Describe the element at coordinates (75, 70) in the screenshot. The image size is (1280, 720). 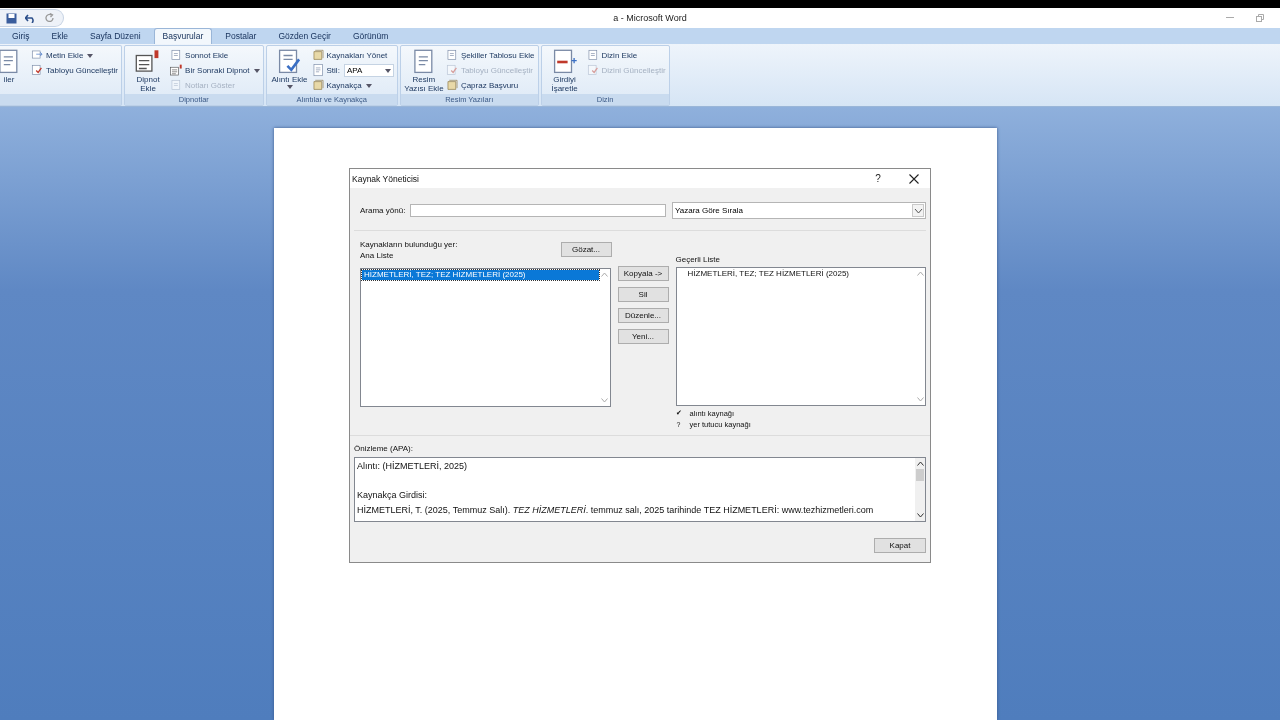
I see `ribbon-button: Tabloyu Güncelleştir` at that location.